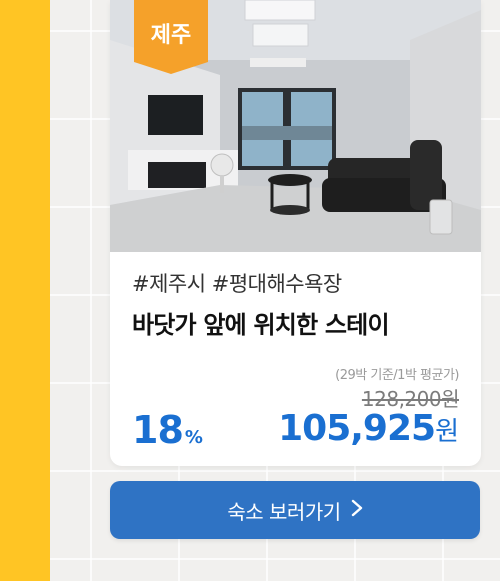 This screenshot has width=500, height=581. I want to click on hashtags: #제주시 #평대해수욕장, so click(237, 284).